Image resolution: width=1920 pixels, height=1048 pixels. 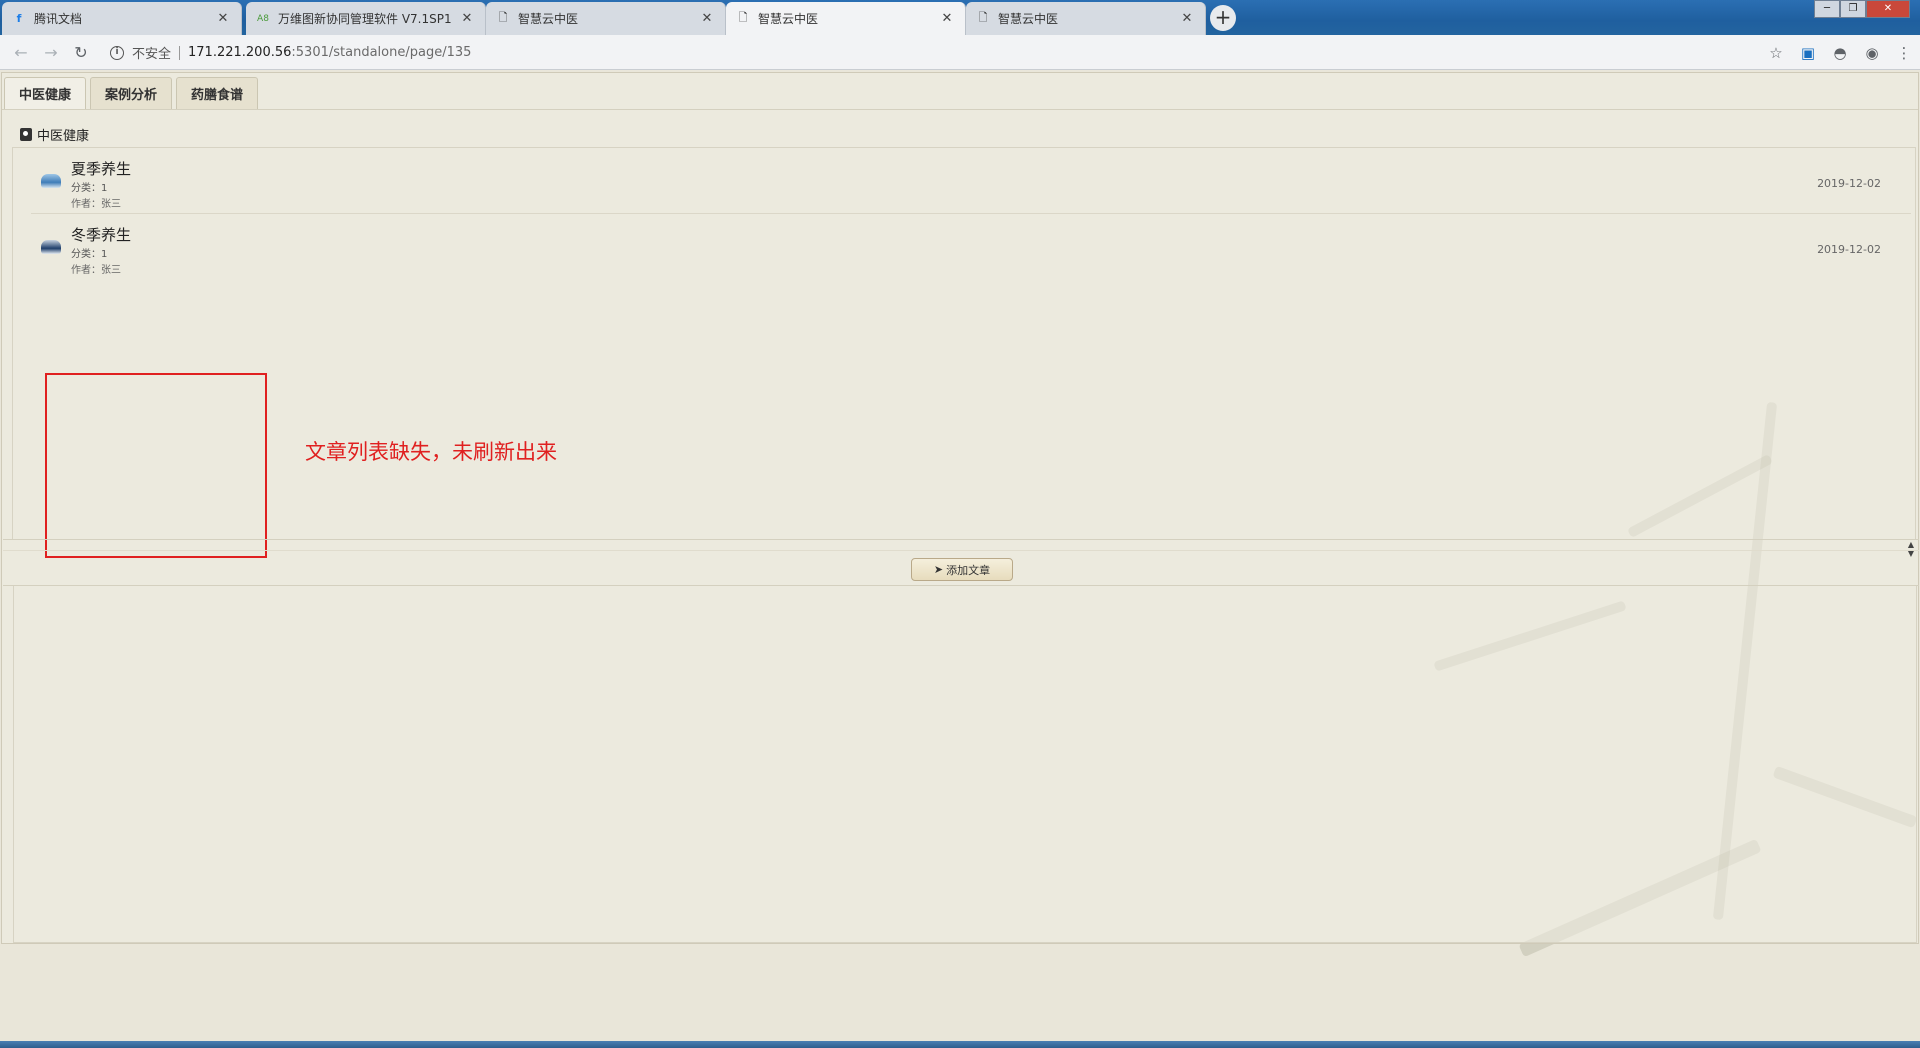 I want to click on reload-icon: ↻, so click(x=81, y=52).